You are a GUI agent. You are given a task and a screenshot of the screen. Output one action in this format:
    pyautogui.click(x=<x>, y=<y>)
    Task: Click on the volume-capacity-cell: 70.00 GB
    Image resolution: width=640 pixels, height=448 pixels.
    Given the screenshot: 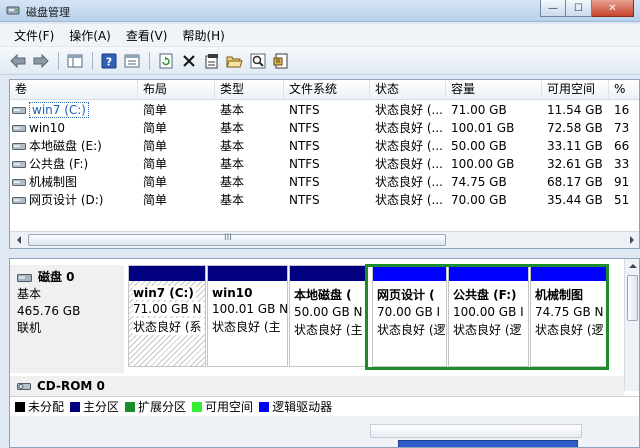 What is the action you would take?
    pyautogui.click(x=479, y=200)
    